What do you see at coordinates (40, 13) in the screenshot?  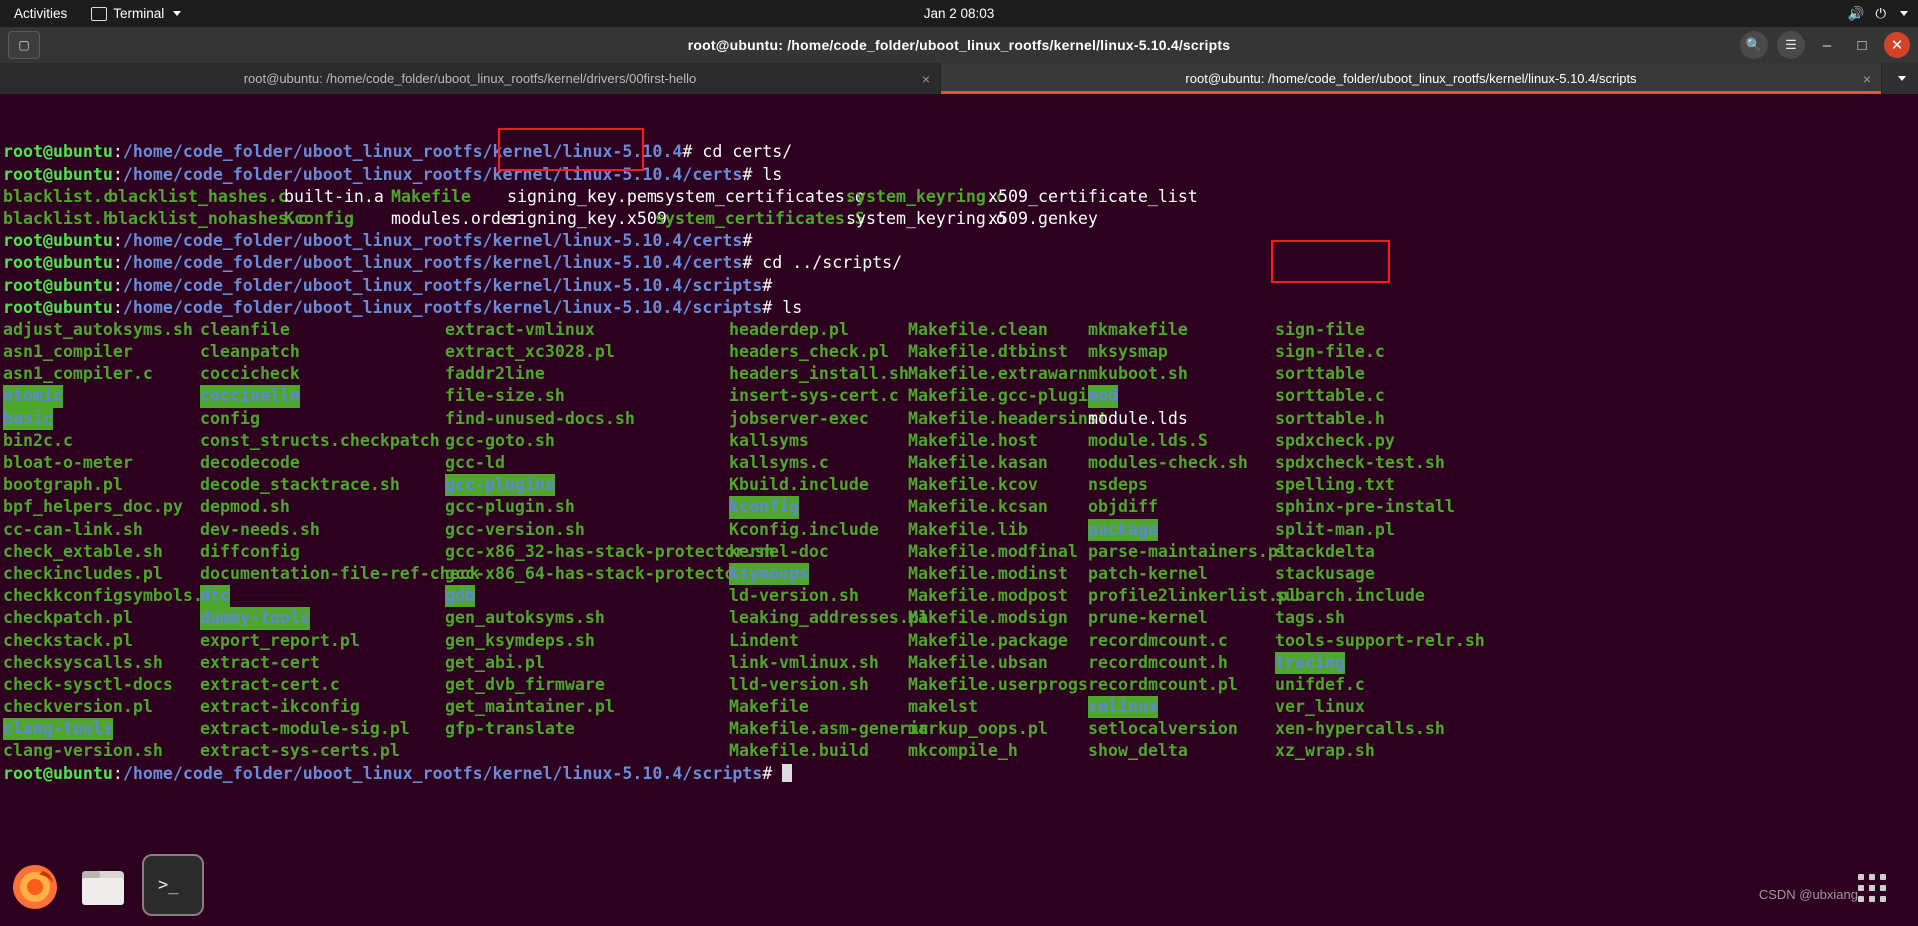 I see `activities-button: Activities` at bounding box center [40, 13].